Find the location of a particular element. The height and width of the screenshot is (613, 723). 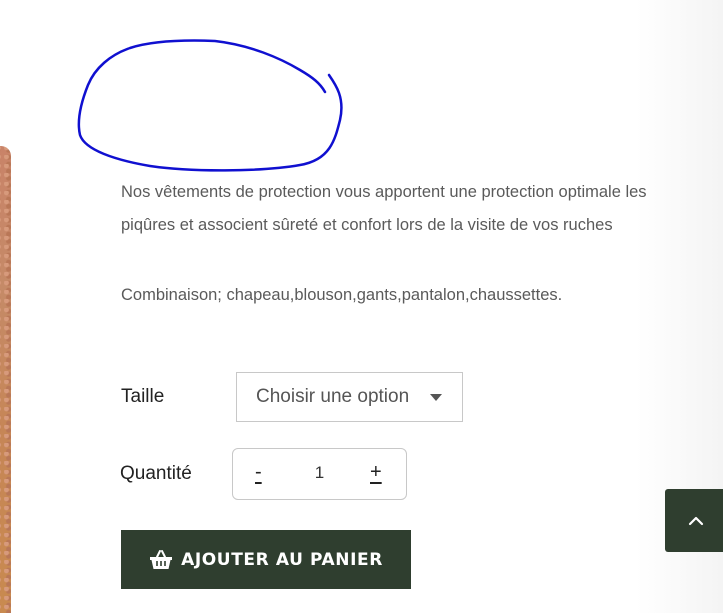

quantity-increase-button: + is located at coordinates (376, 472).